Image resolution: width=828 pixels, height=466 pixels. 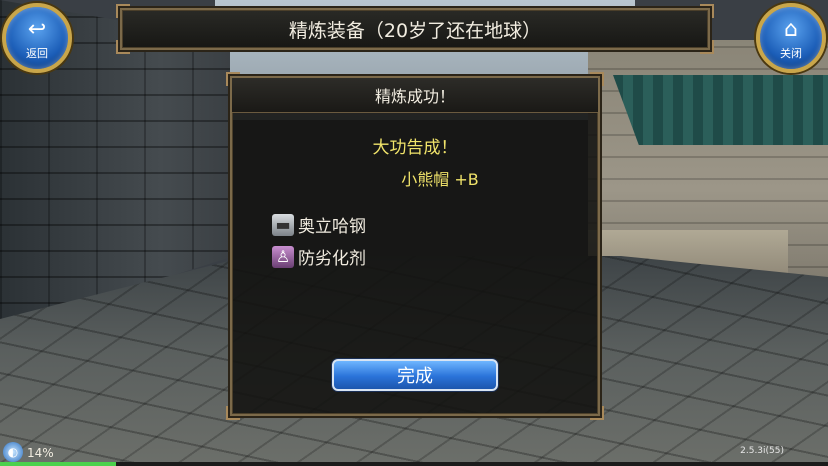 I want to click on return-arrow-icon: ↩, so click(x=37, y=29).